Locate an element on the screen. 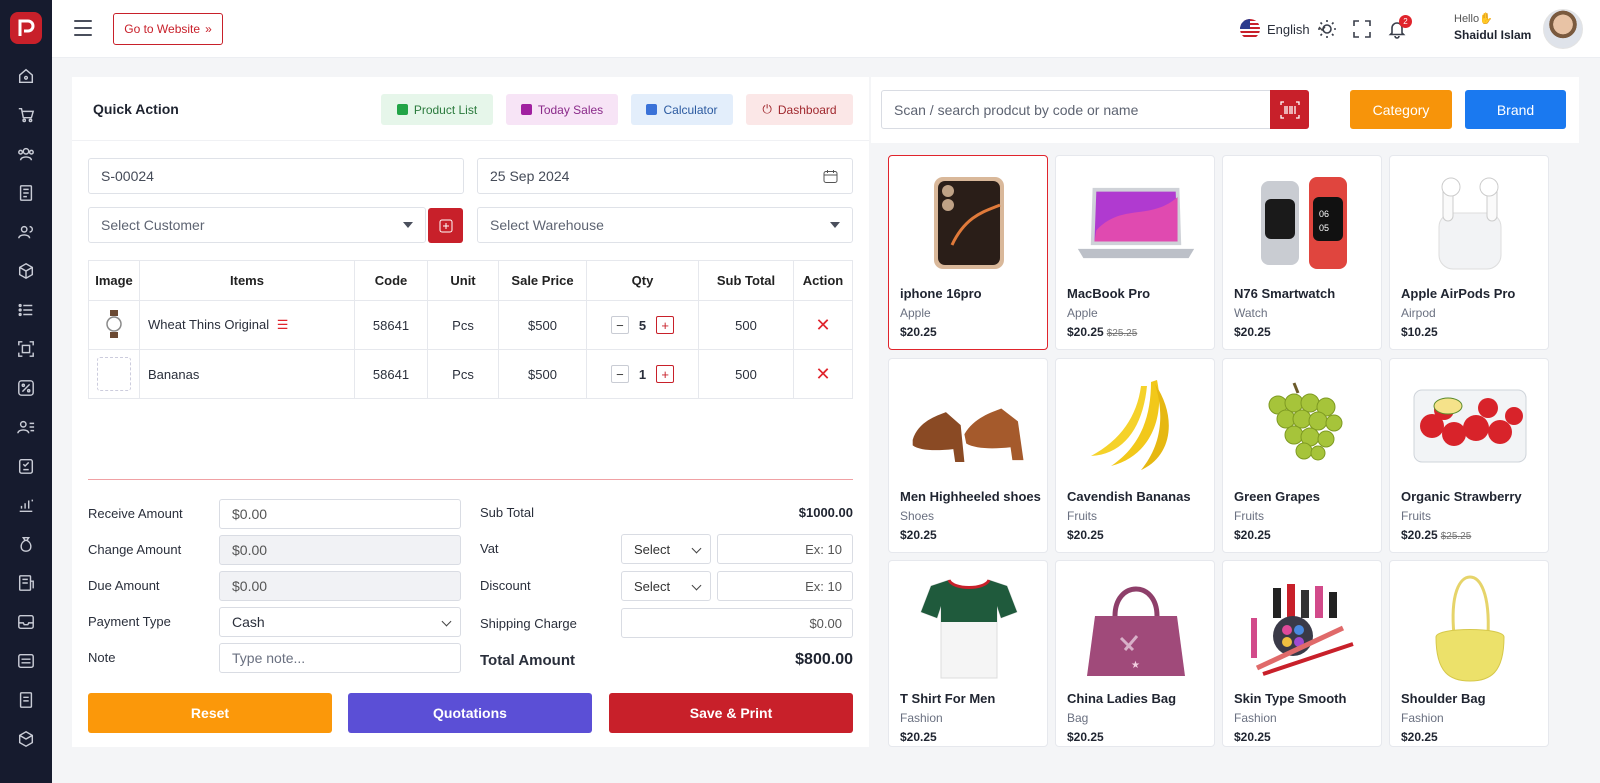  customer-select: Select Customer is located at coordinates (257, 225).